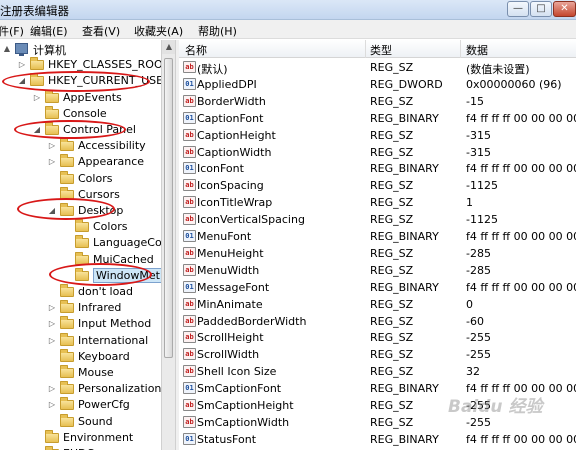 This screenshot has height=450, width=576. What do you see at coordinates (377, 84) in the screenshot?
I see `value-row: 01 AppliedDPI REG_DWORD 0x00000060 (96)` at bounding box center [377, 84].